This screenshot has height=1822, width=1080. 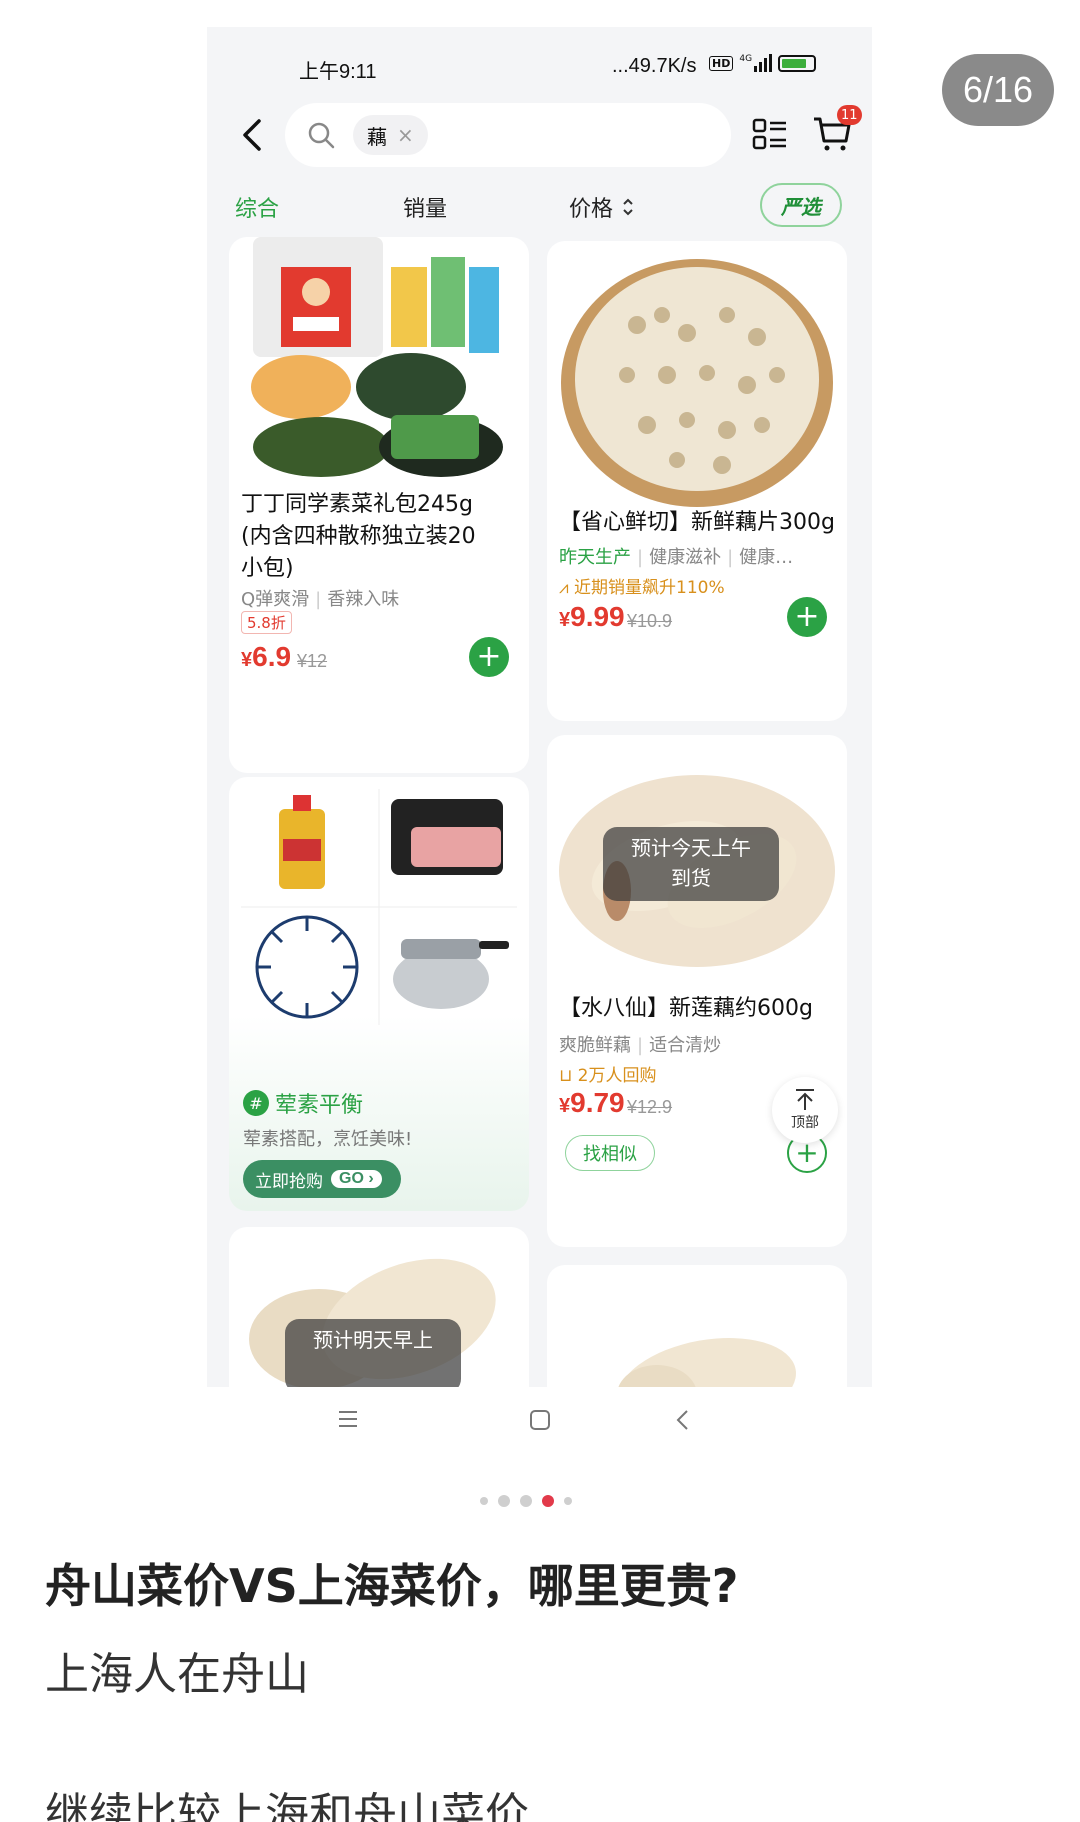 What do you see at coordinates (595, 557) in the screenshot?
I see `product-tag-highlight: 昨天生产` at bounding box center [595, 557].